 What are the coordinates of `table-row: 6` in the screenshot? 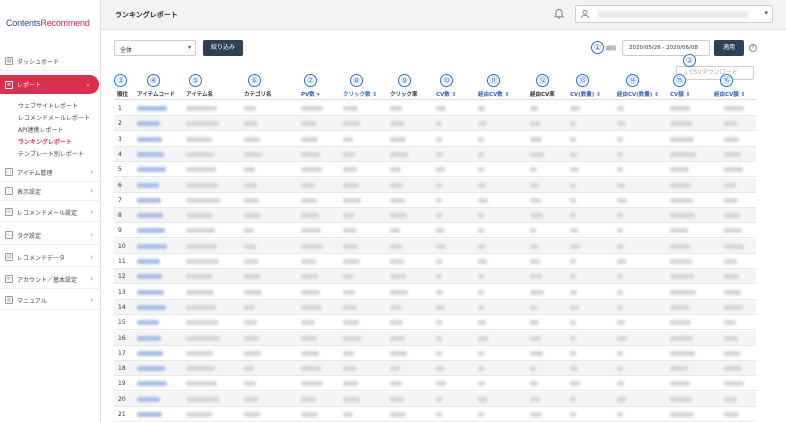 It's located at (435, 185).